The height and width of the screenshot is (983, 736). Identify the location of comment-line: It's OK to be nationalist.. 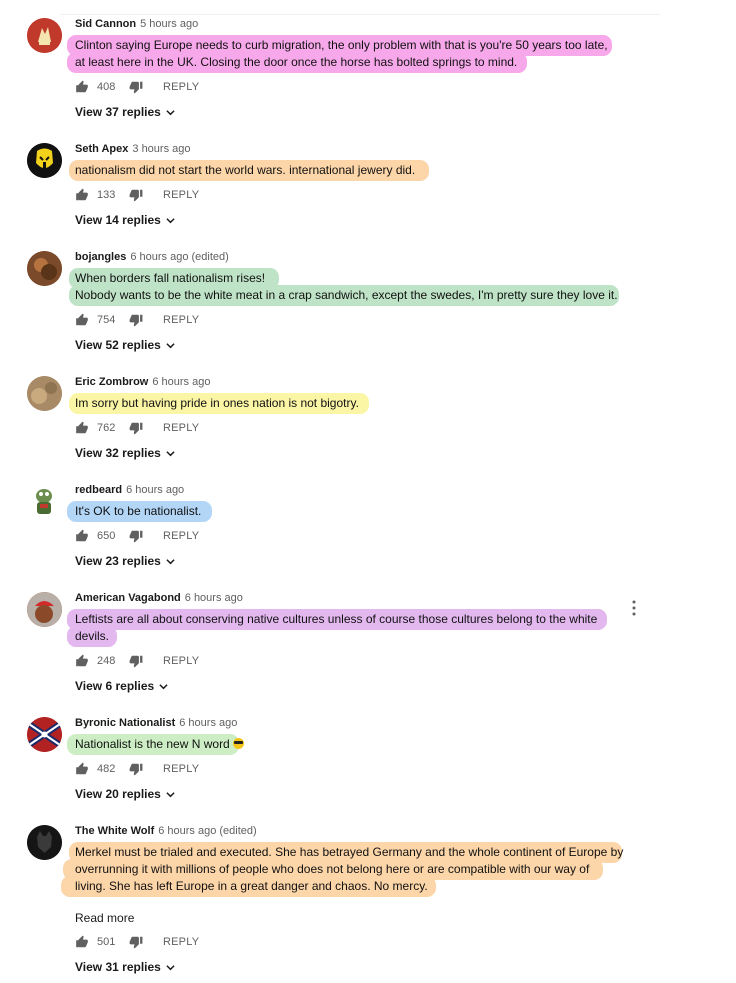
(351, 511).